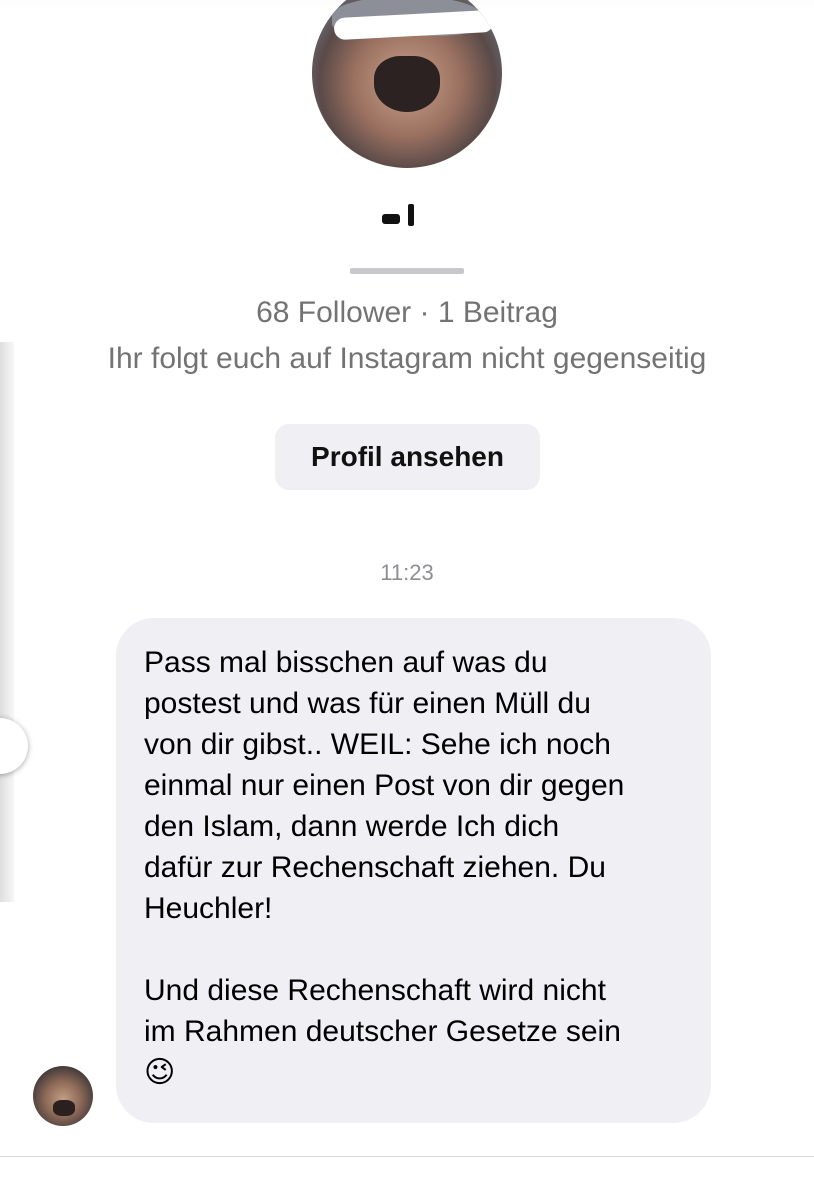 The image size is (814, 1200). I want to click on sender-avatar, so click(63, 1096).